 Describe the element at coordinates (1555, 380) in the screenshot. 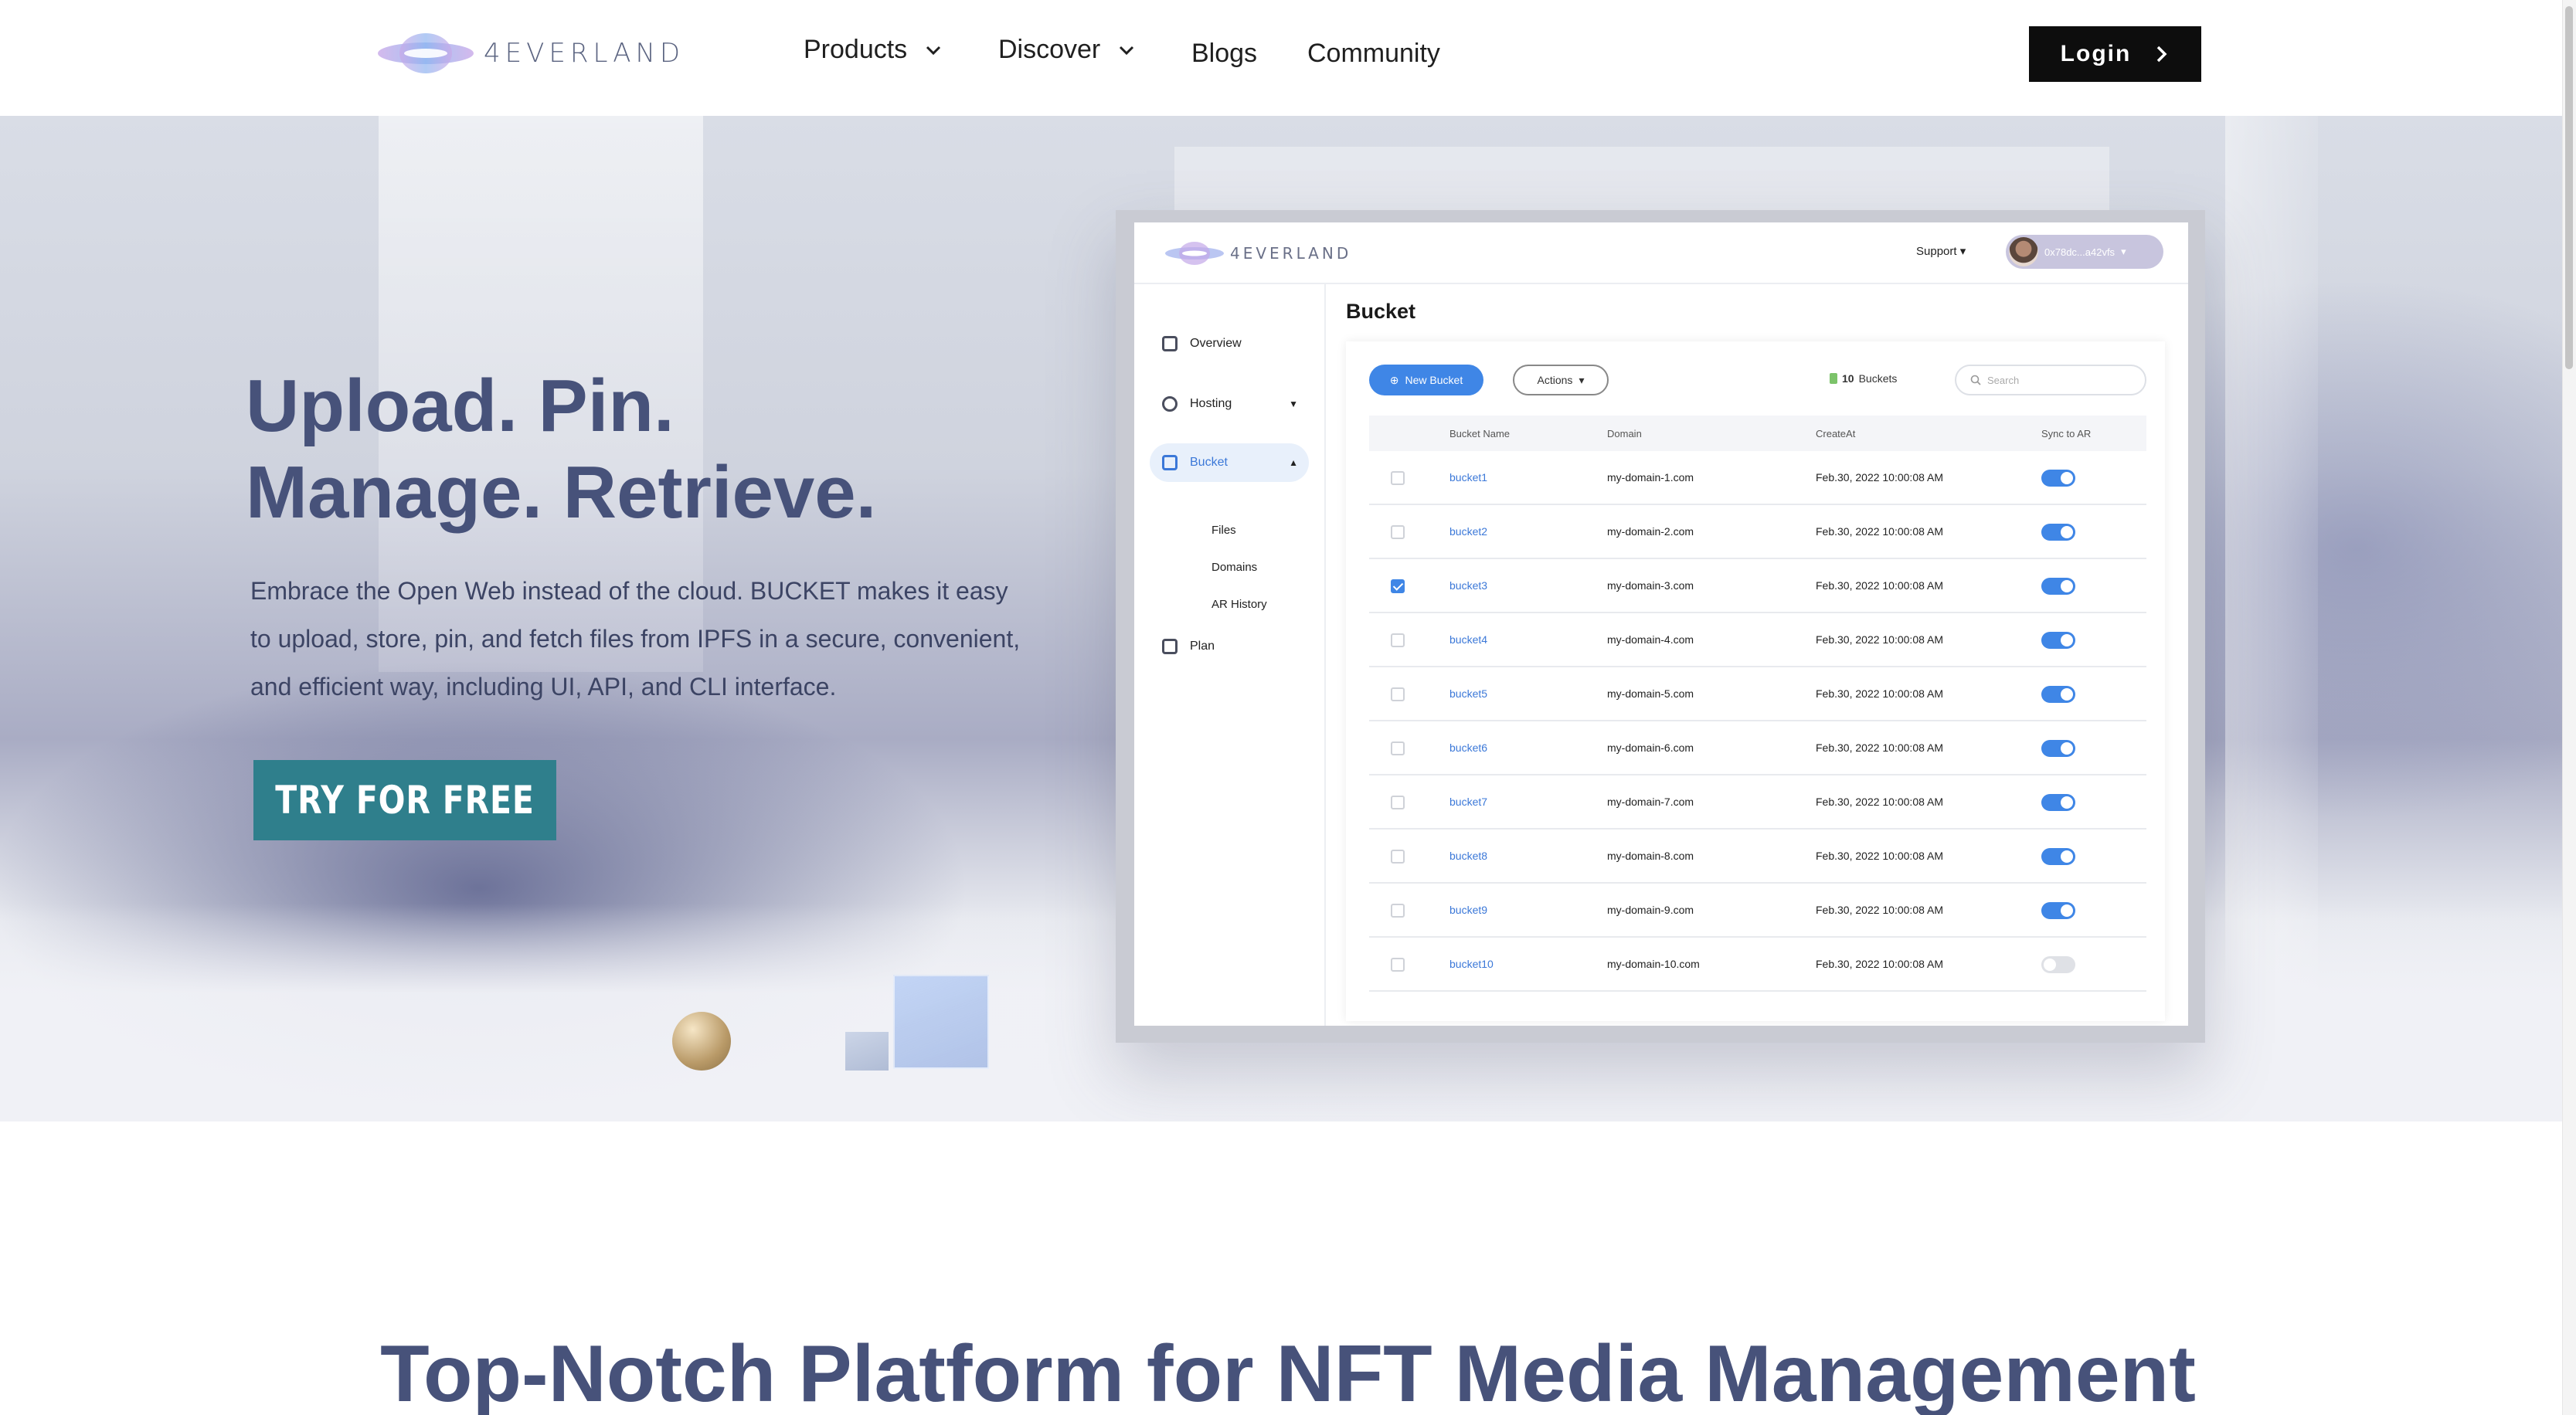

I see `actions-label: Actions` at that location.